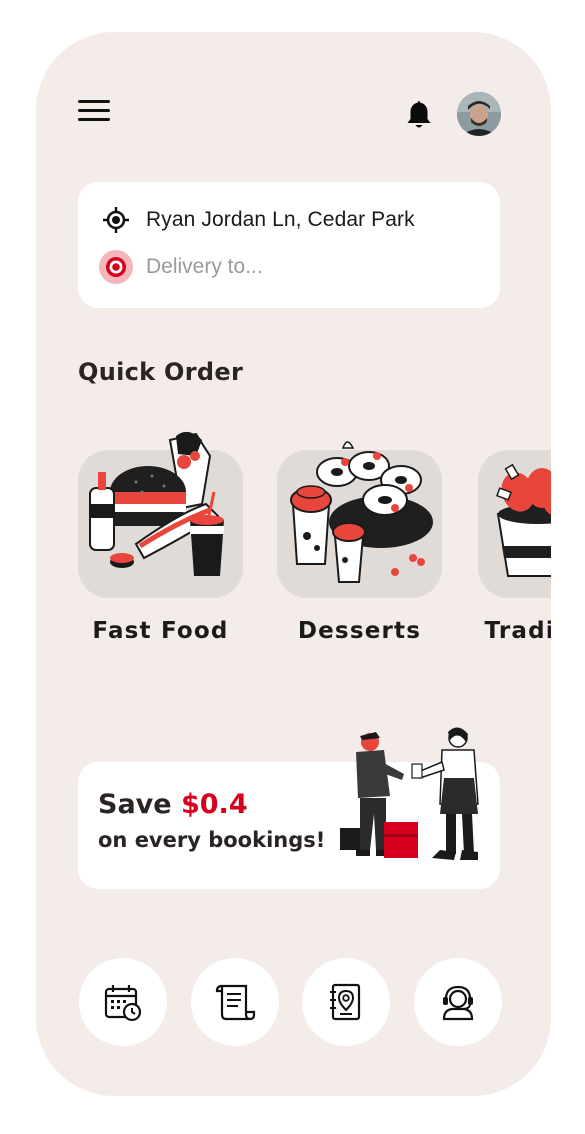 This screenshot has width=585, height=1134. I want to click on location-card: Ryan Jordan Ln, Cedar Park, so click(289, 245).